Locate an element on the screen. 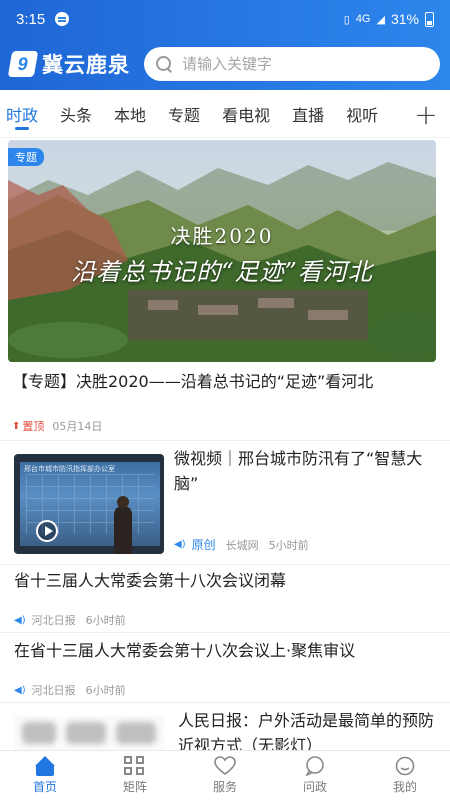  tab-shizheng: 时政 is located at coordinates (22, 114).